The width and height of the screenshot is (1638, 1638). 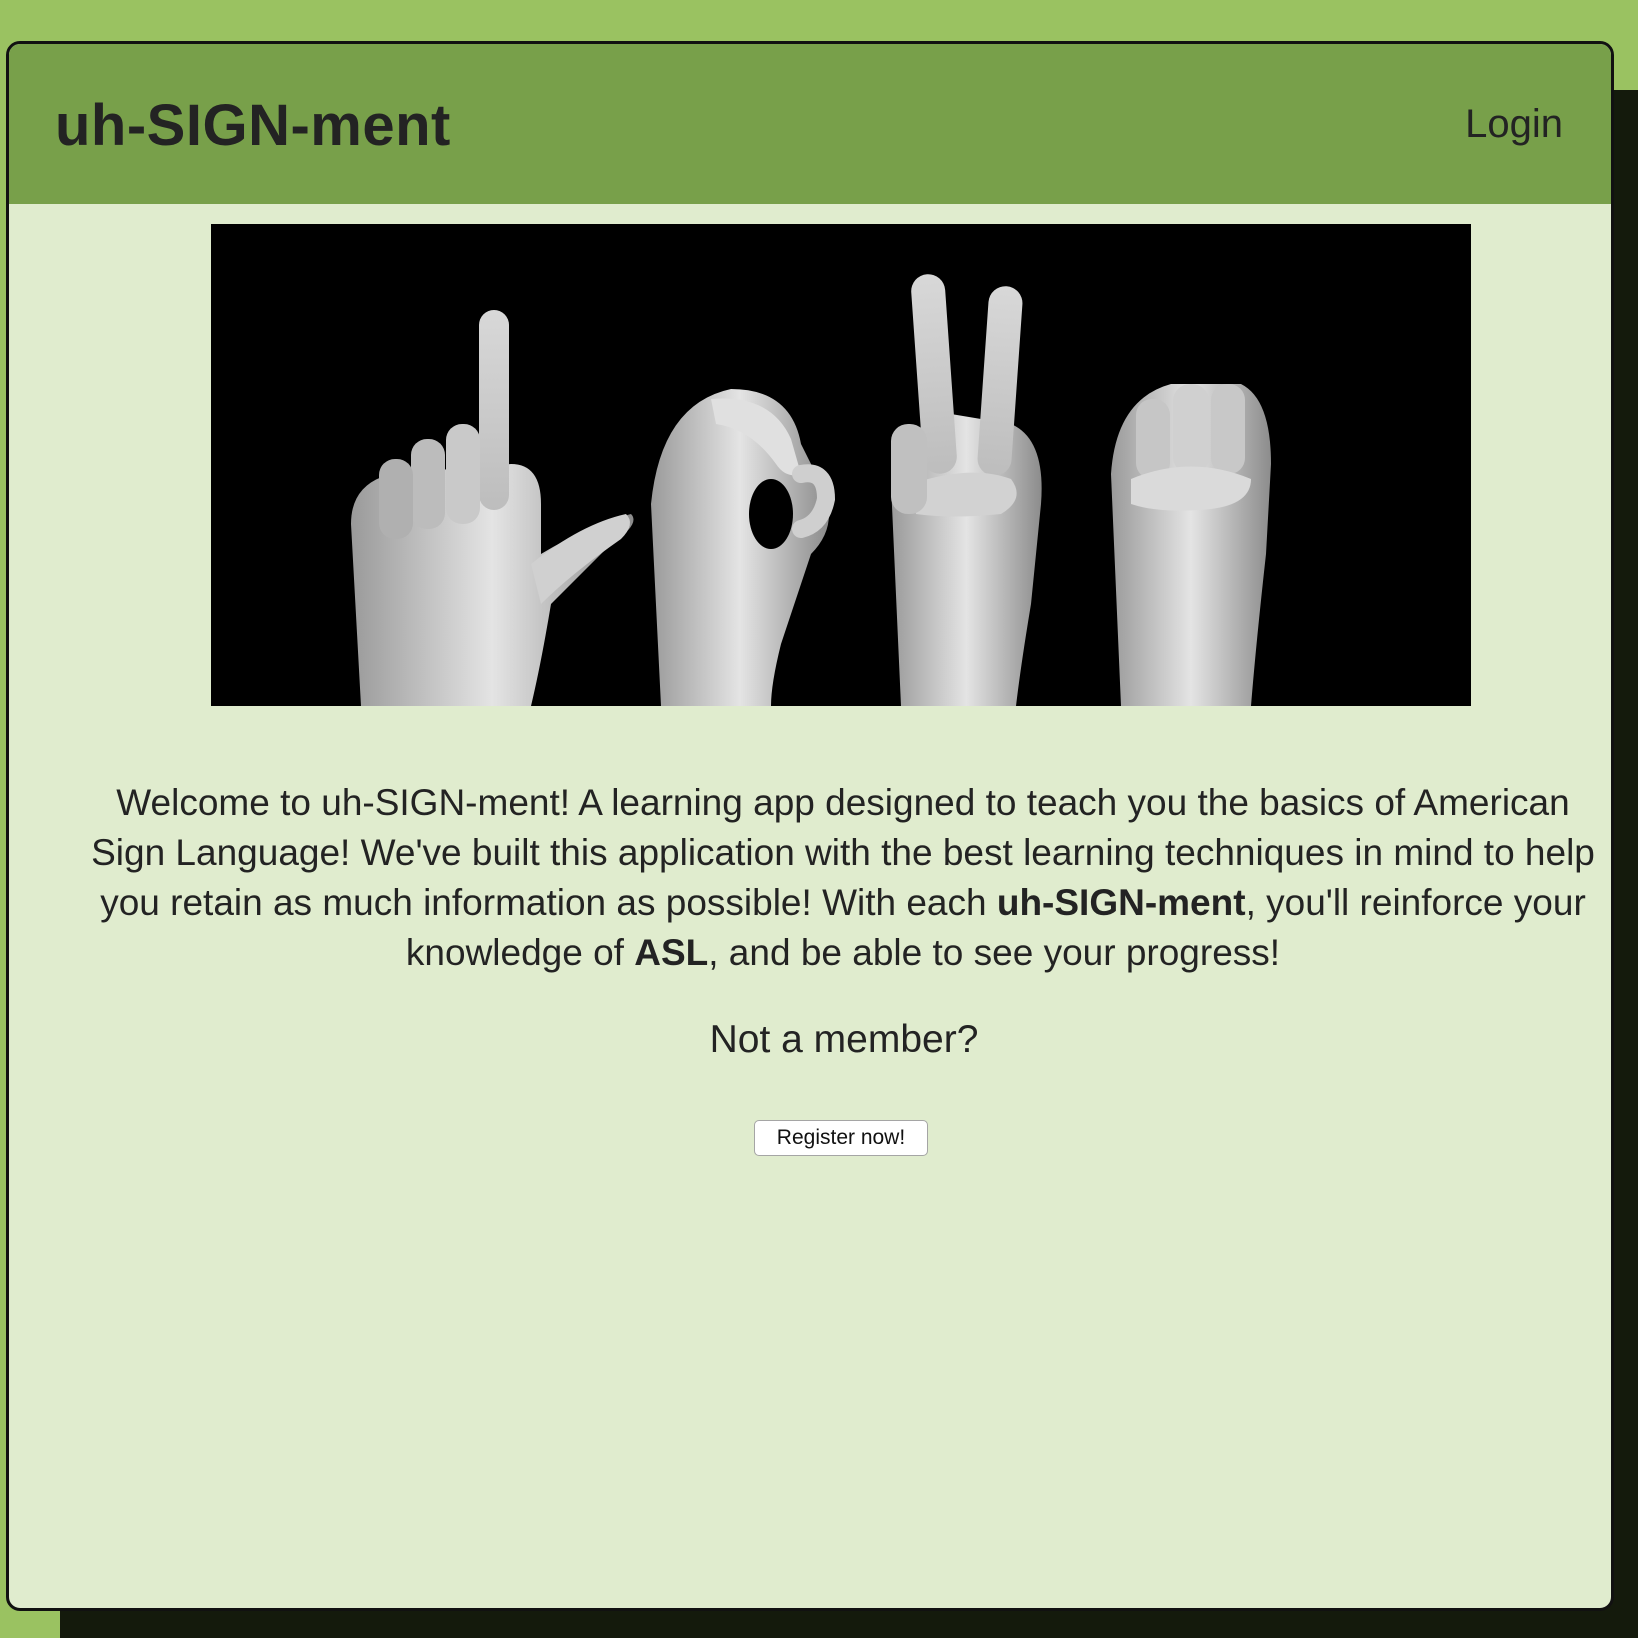 What do you see at coordinates (1415, 902) in the screenshot?
I see `welcome-line-3b: , you'll reinforce your` at bounding box center [1415, 902].